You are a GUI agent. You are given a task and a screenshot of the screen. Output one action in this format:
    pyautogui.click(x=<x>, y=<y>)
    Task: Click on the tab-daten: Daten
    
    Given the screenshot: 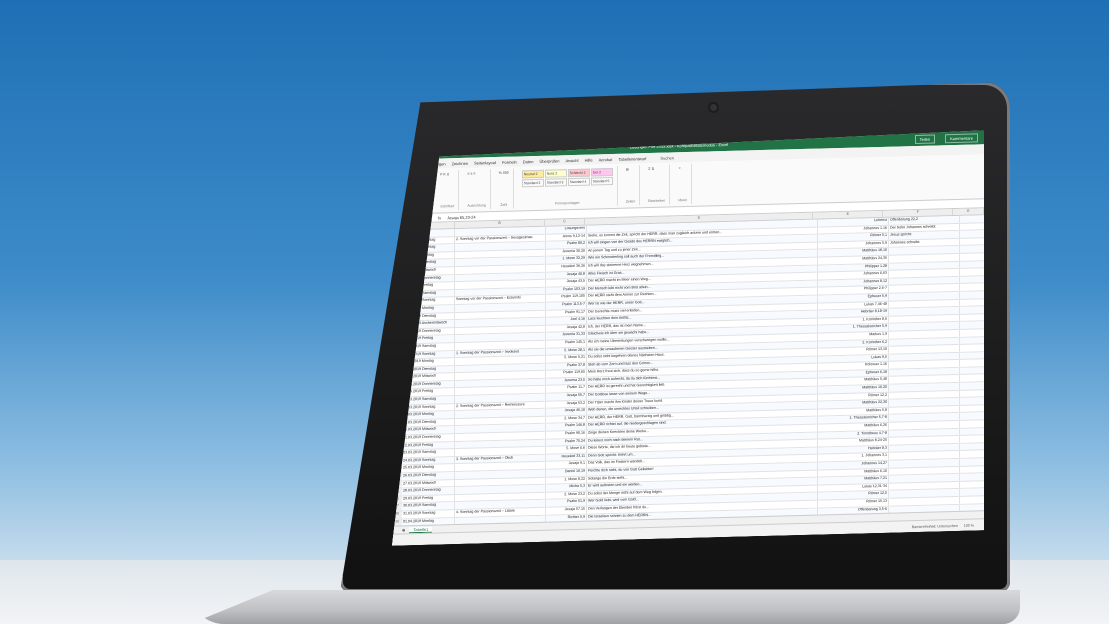 What is the action you would take?
    pyautogui.click(x=528, y=161)
    